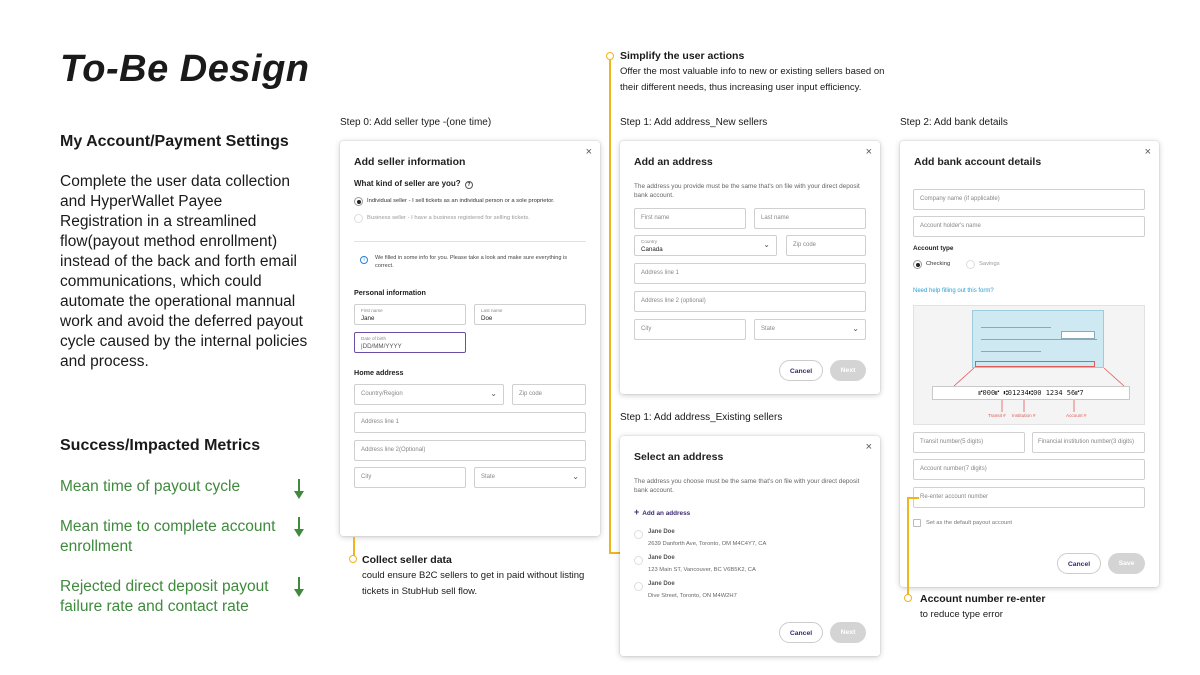 This screenshot has width=1200, height=675. Describe the element at coordinates (410, 342) in the screenshot. I see `date-of-birth-field: Date of birth |DD/MM/YYYY` at that location.